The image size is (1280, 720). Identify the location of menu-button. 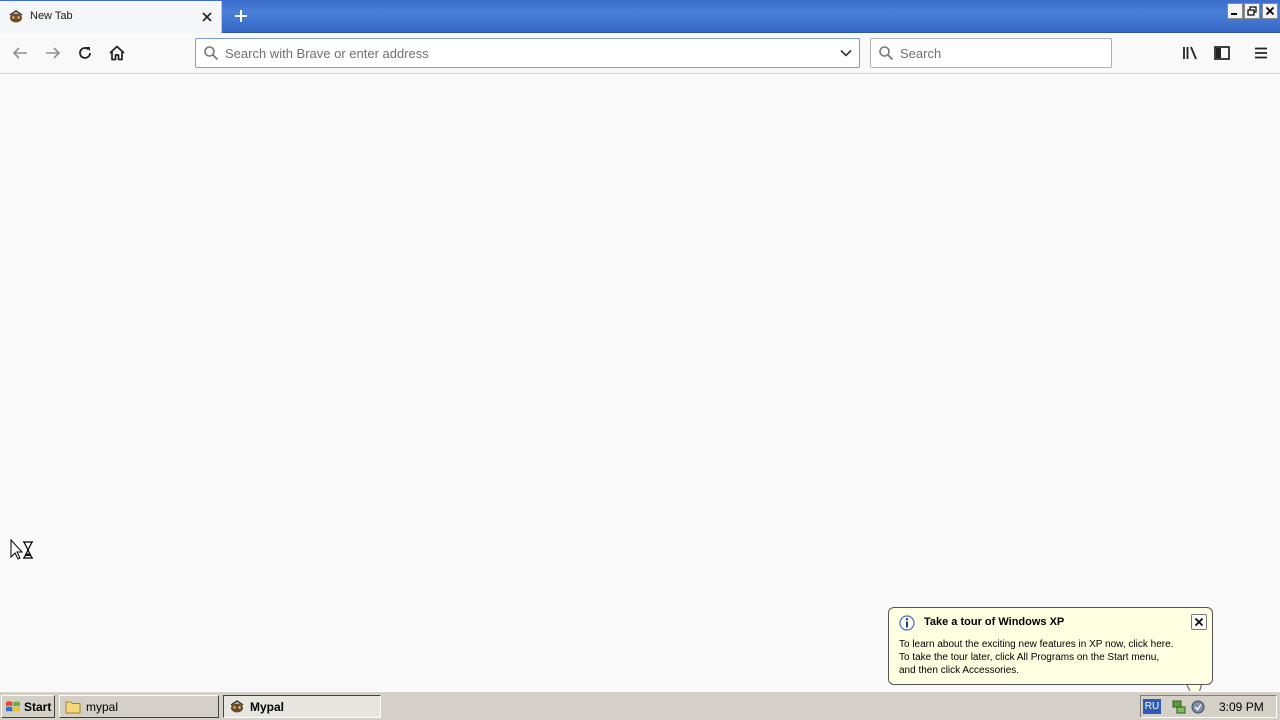
(1261, 53).